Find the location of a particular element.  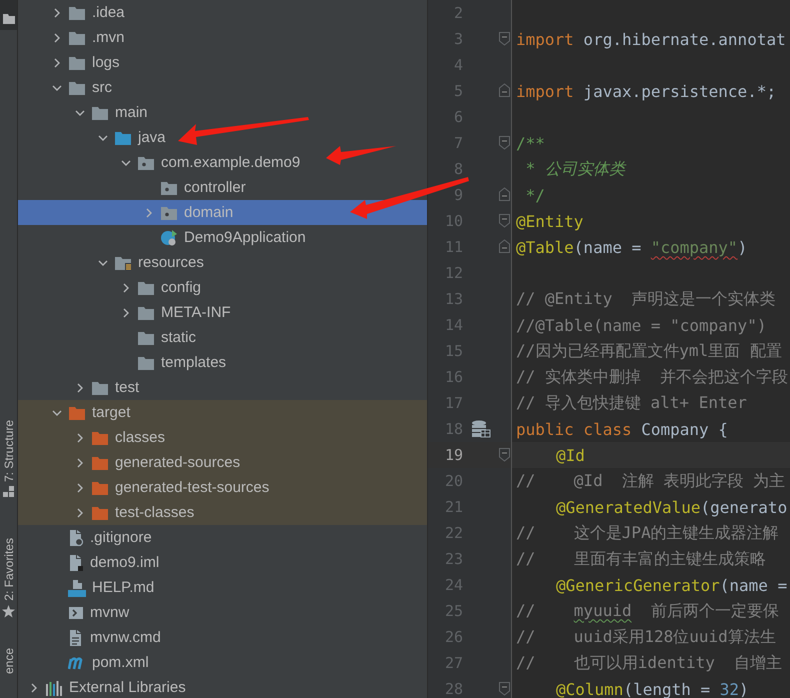

code-line: // 里面有丰富的主键生成策略 is located at coordinates (640, 559).